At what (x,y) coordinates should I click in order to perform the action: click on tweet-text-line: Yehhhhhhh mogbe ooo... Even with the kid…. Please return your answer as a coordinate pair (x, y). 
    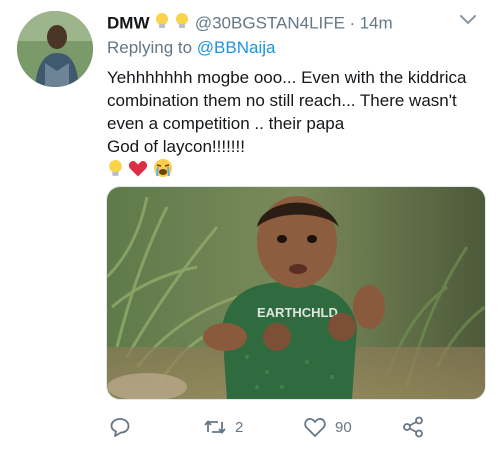
    Looking at the image, I should click on (287, 77).